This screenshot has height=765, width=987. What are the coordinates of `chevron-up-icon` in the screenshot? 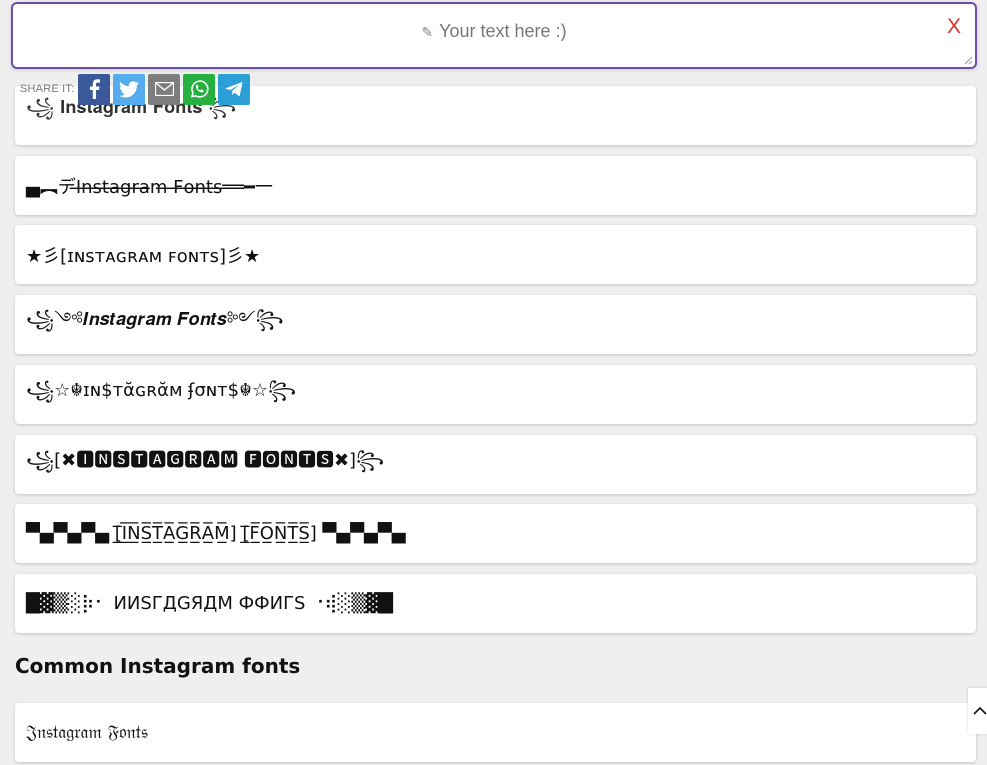 It's located at (980, 710).